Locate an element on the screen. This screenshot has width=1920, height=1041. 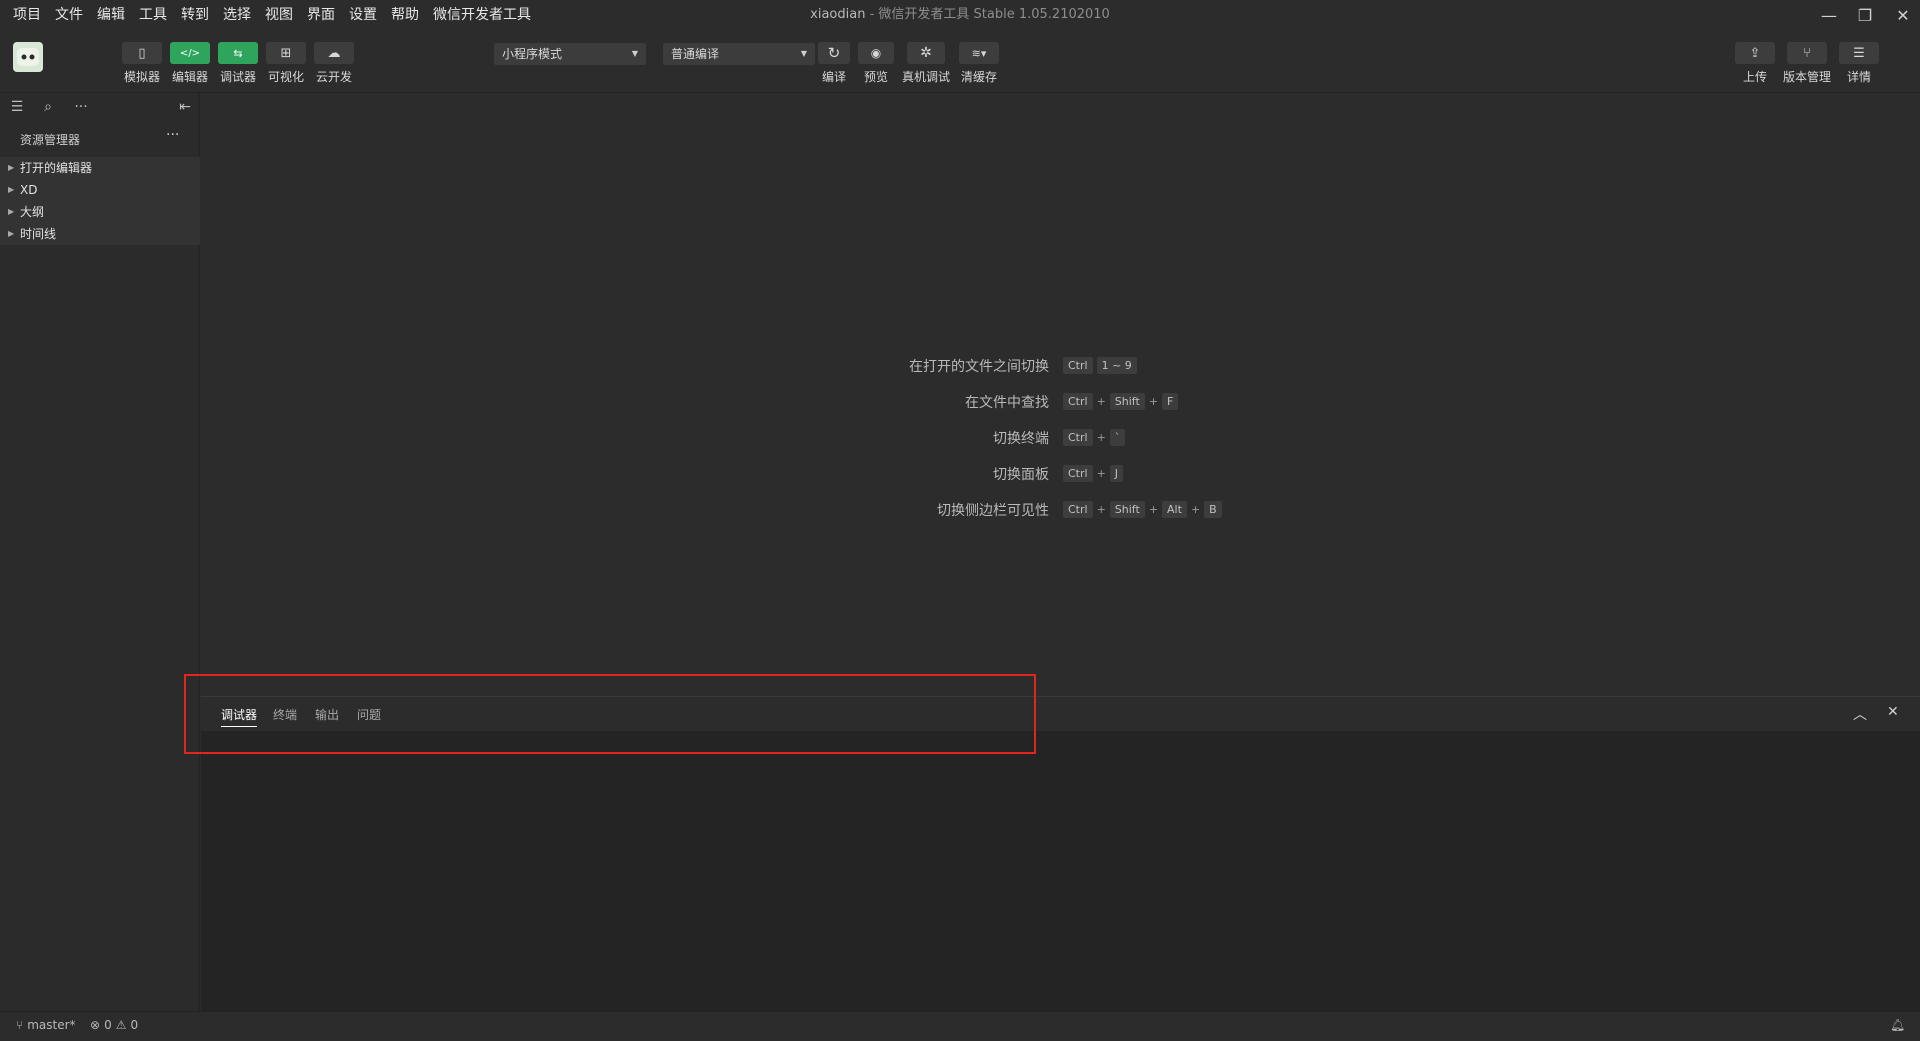
debugger-button: ⇆ is located at coordinates (238, 53).